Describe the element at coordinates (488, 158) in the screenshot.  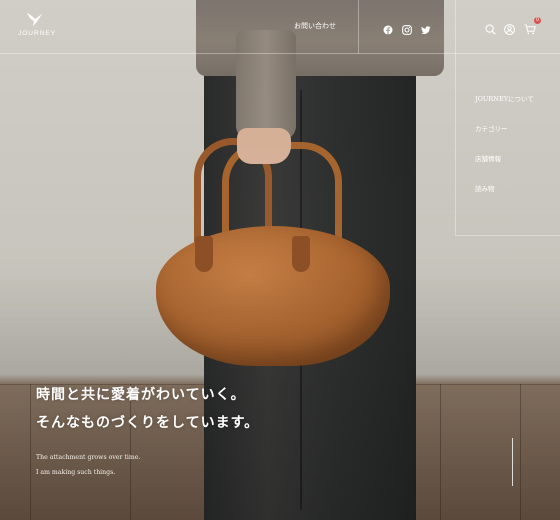
I see `nav-item-stores: 店舗情報` at that location.